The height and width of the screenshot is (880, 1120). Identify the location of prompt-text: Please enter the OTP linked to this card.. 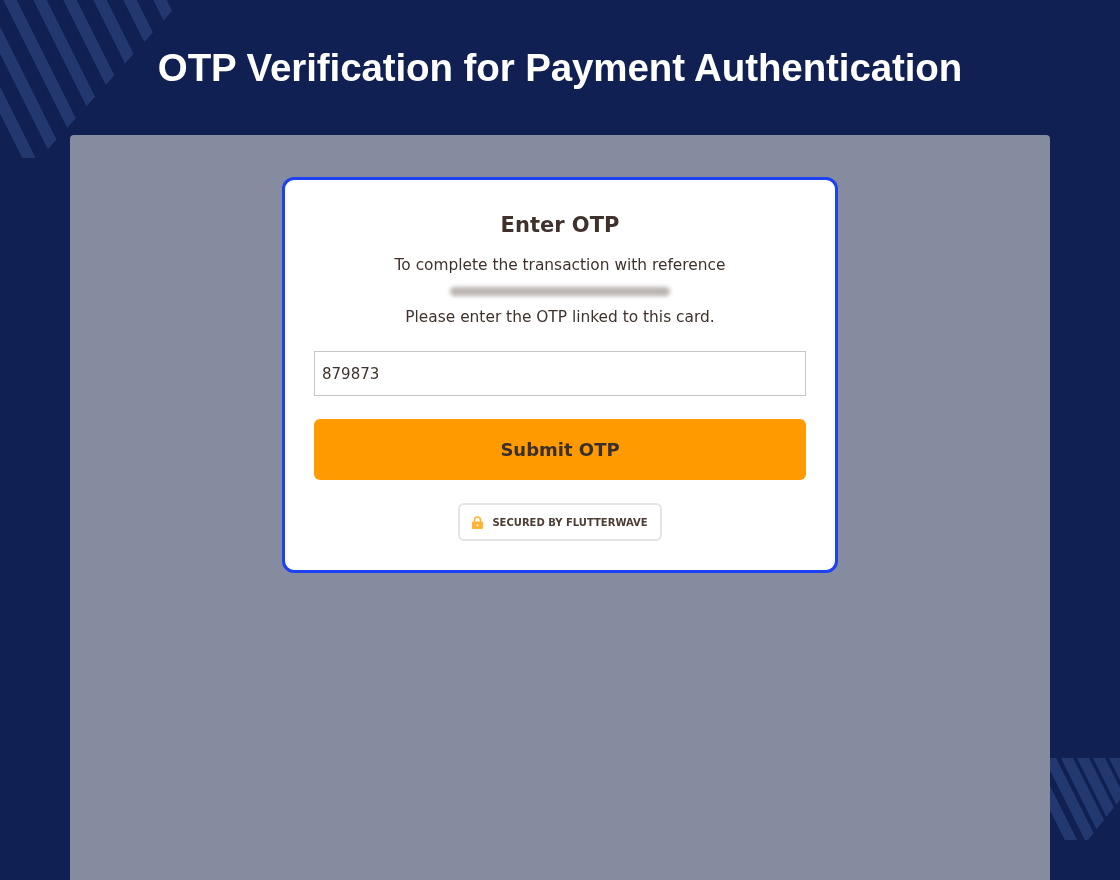
(560, 317).